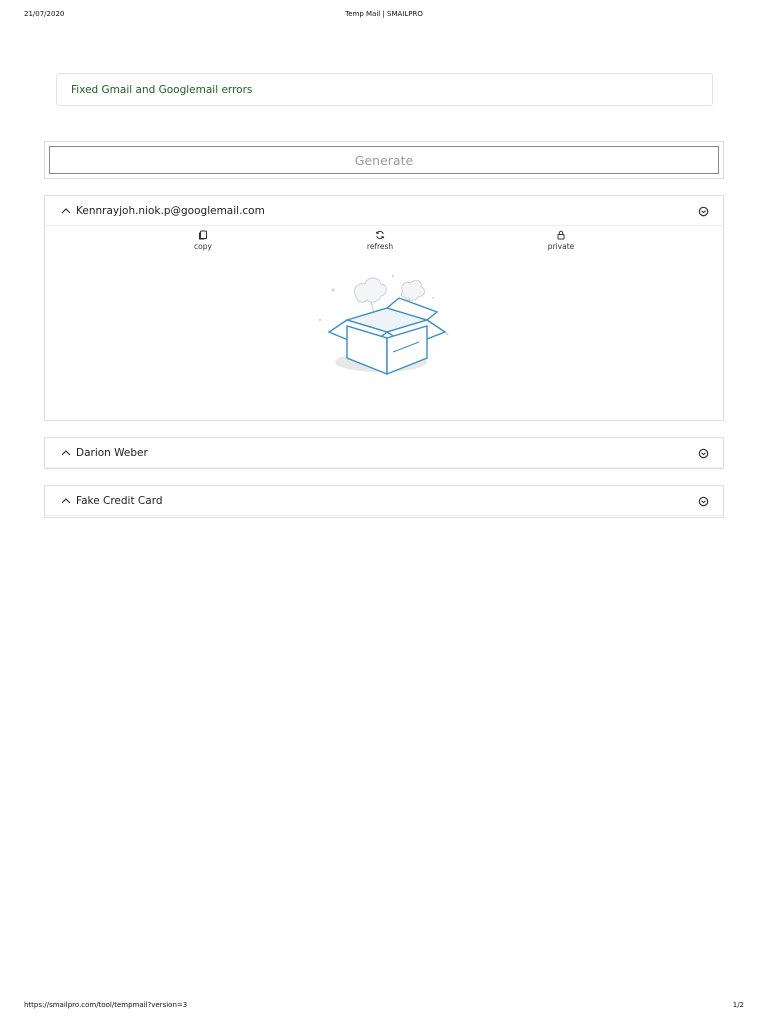  I want to click on print-header: 21/07/2020 Temp Mail | SMAILPRO, so click(384, 16).